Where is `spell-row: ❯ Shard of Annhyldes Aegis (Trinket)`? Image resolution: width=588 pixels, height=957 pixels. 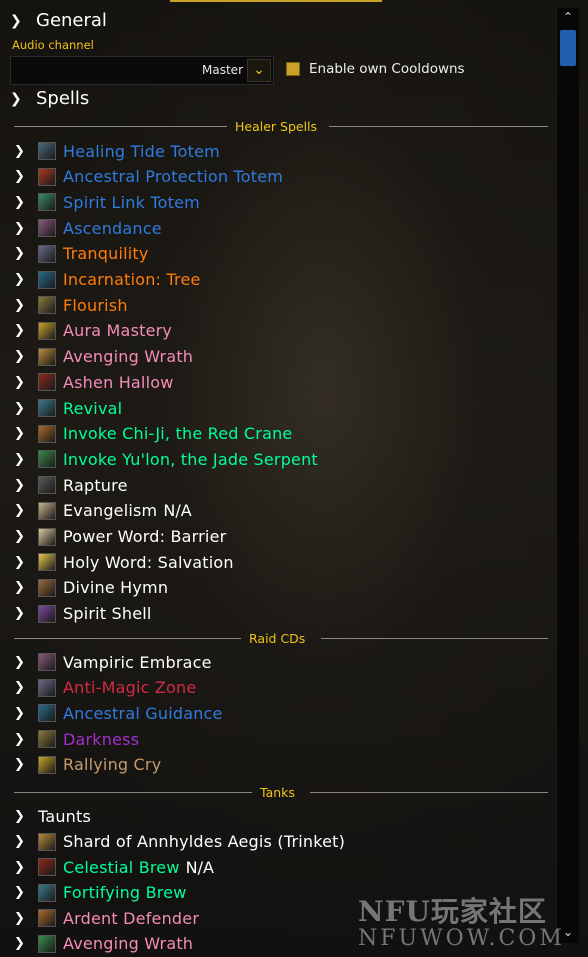 spell-row: ❯ Shard of Annhyldes Aegis (Trinket) is located at coordinates (179, 842).